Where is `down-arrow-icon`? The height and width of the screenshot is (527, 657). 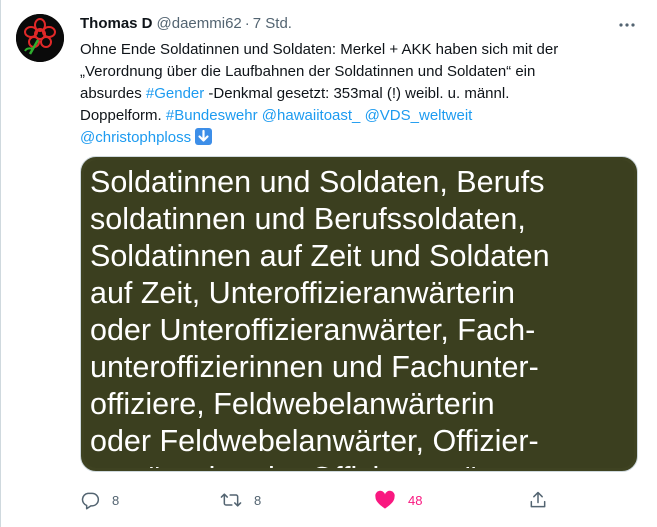 down-arrow-icon is located at coordinates (203, 135).